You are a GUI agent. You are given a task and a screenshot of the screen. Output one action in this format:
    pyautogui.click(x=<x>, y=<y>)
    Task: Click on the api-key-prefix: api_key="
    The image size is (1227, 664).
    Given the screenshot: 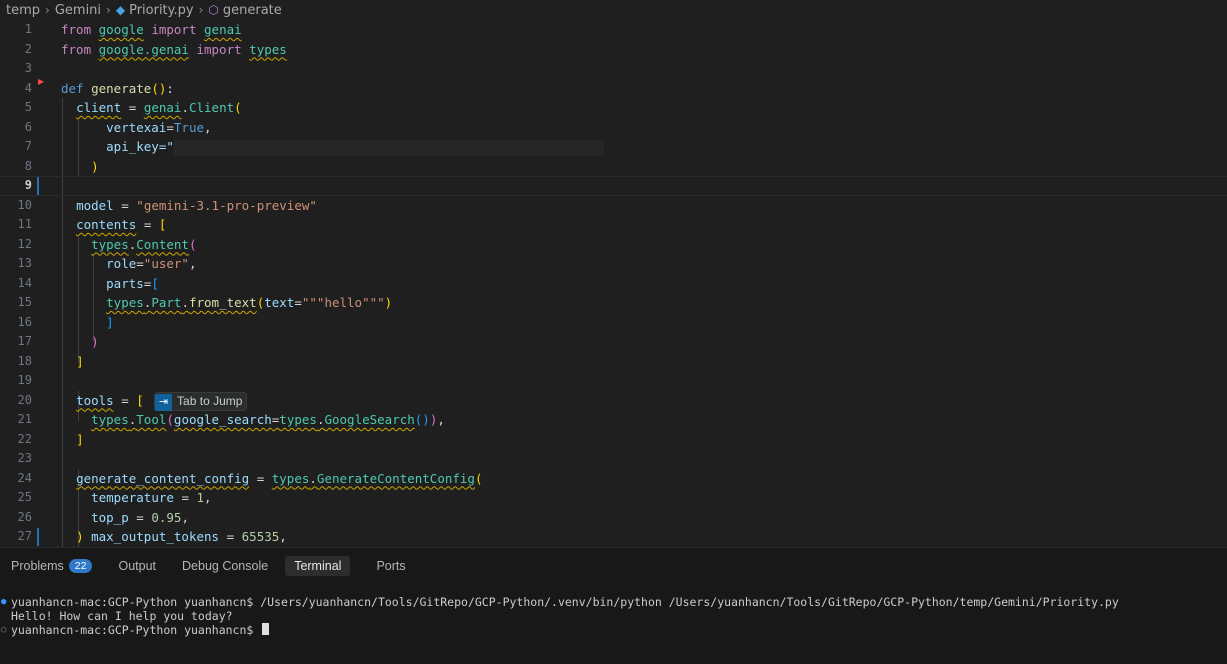 What is the action you would take?
    pyautogui.click(x=140, y=146)
    